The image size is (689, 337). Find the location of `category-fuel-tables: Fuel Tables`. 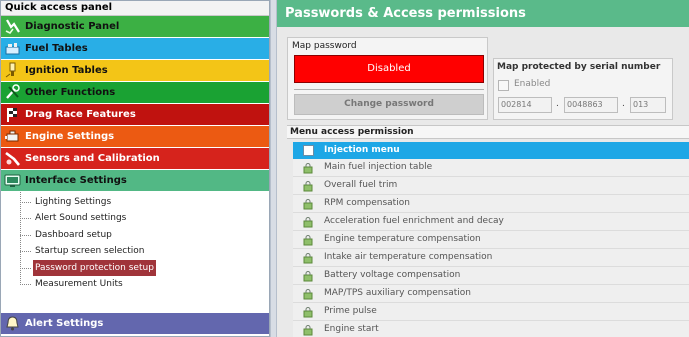

category-fuel-tables: Fuel Tables is located at coordinates (135, 49).